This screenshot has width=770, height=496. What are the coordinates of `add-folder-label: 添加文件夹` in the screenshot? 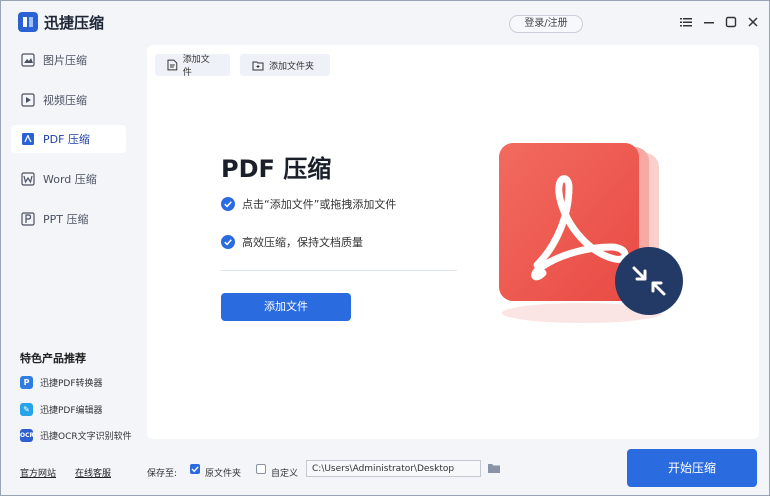 It's located at (292, 66).